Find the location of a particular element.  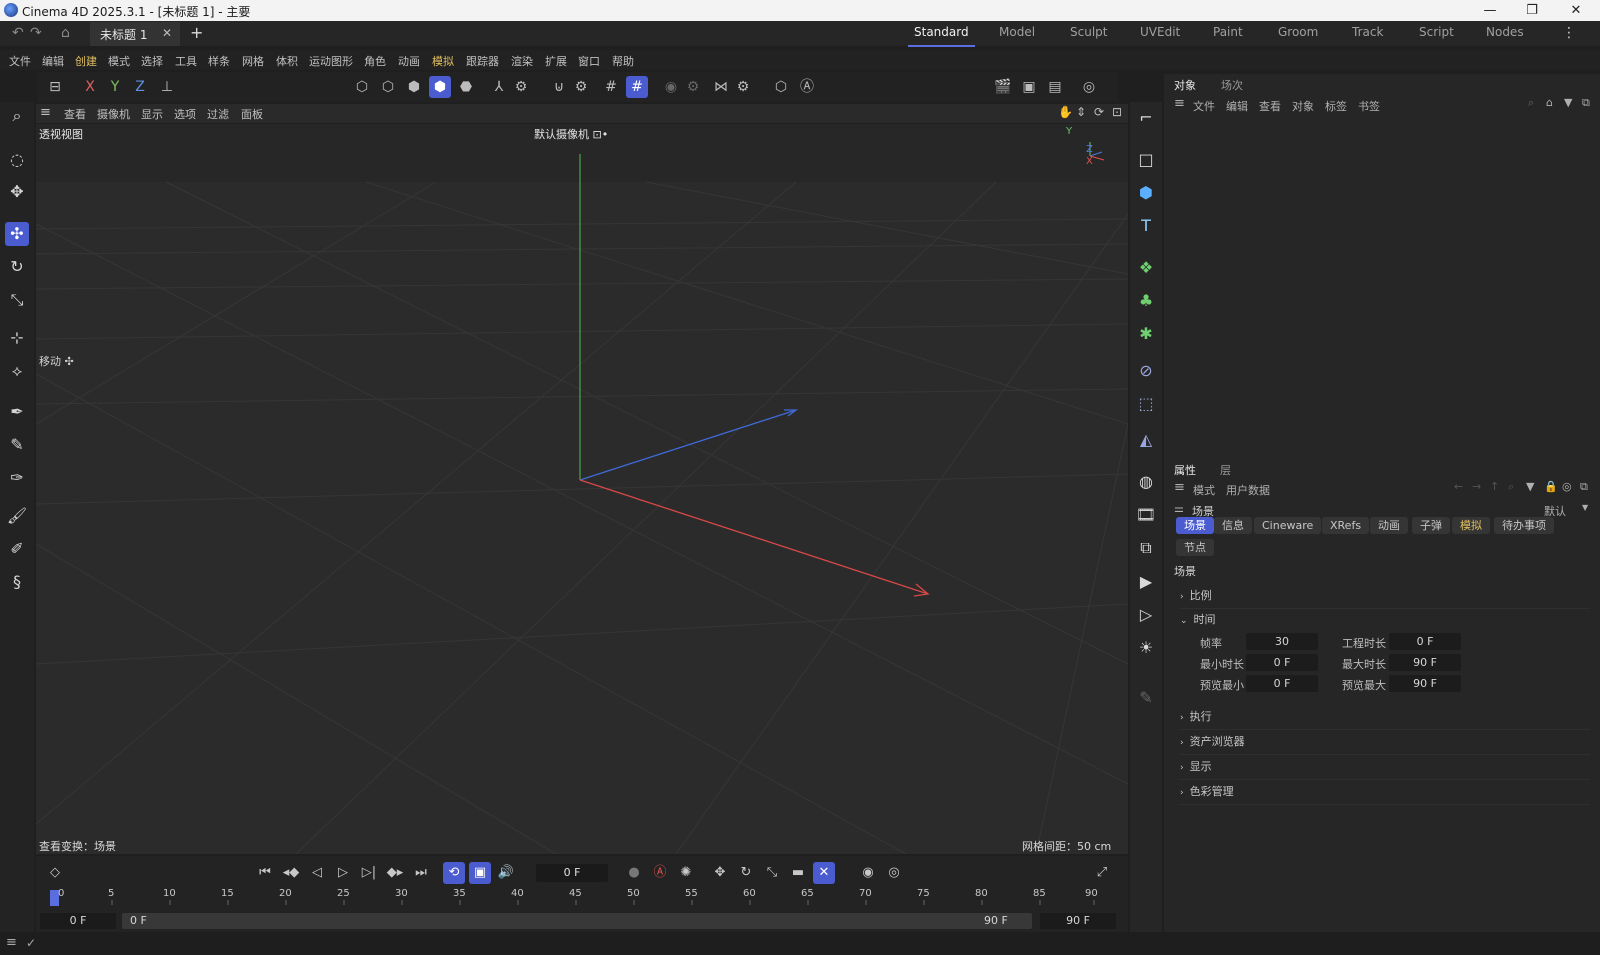

soft-selection-icon: ⊍ is located at coordinates (559, 87).